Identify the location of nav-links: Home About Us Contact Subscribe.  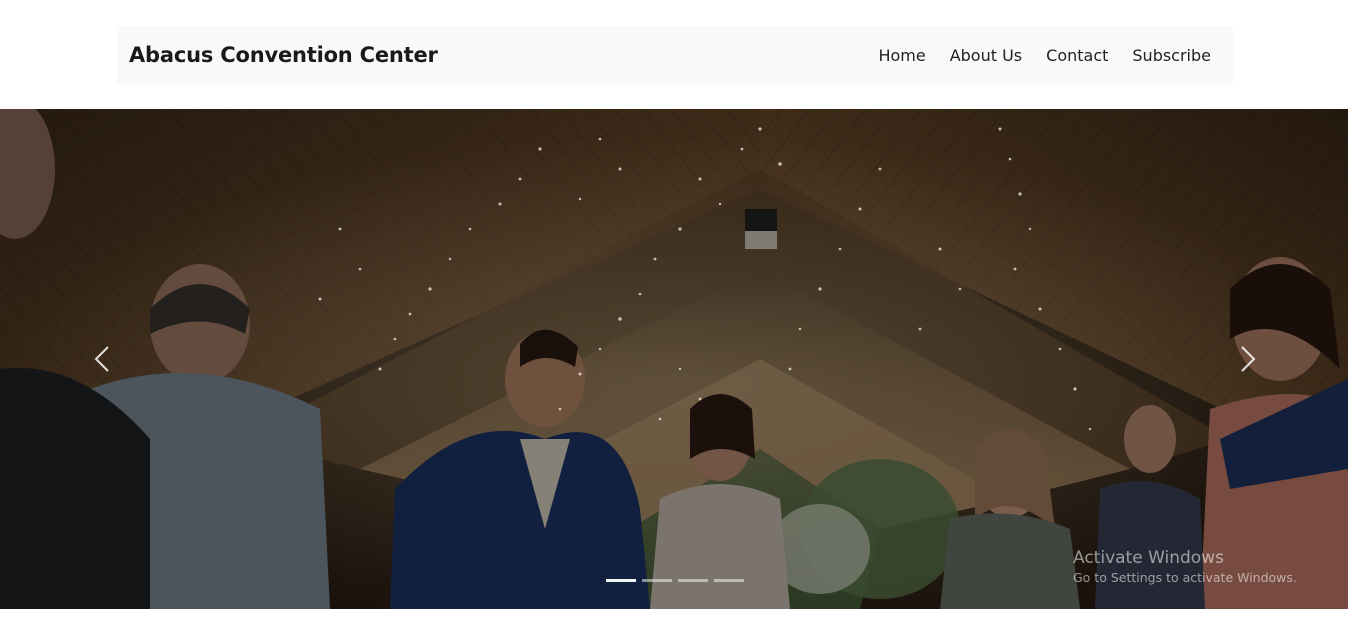
(1044, 55).